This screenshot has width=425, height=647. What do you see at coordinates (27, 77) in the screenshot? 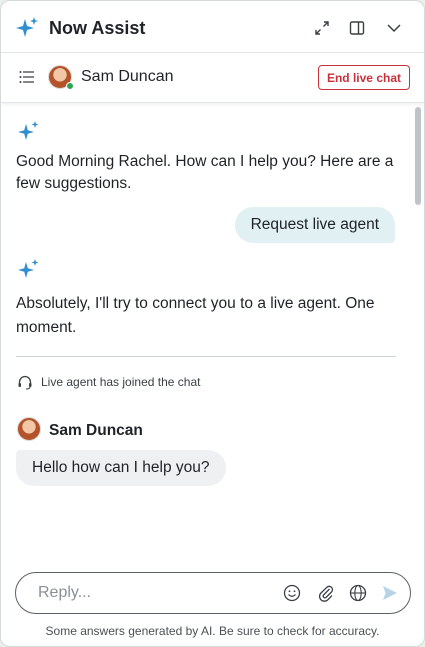
I see `menu-icon` at bounding box center [27, 77].